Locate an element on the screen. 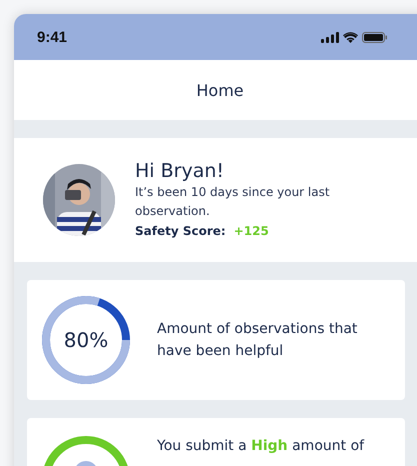 Image resolution: width=417 pixels, height=466 pixels. battery-icon is located at coordinates (374, 37).